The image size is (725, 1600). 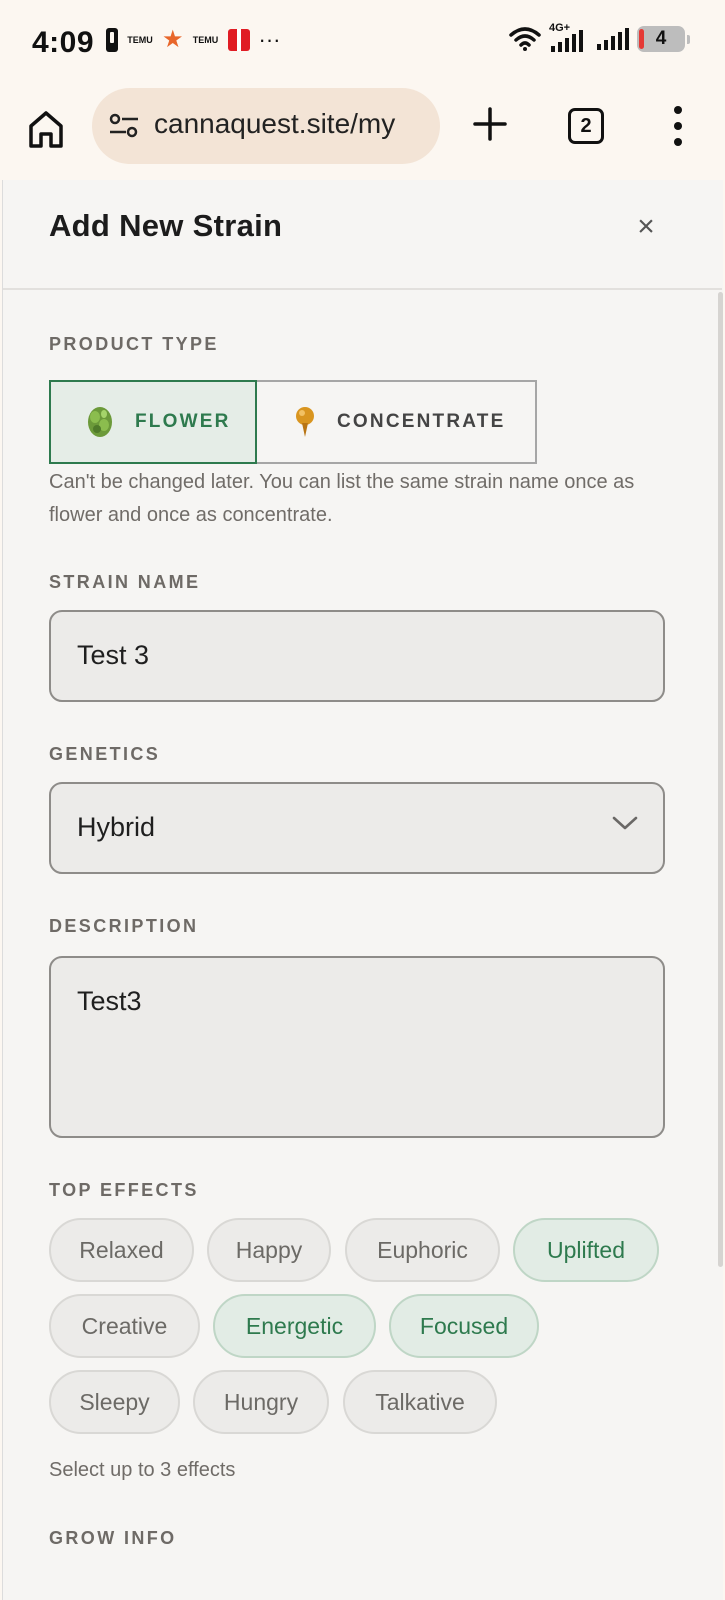 I want to click on description-value: Test3, so click(x=109, y=1001).